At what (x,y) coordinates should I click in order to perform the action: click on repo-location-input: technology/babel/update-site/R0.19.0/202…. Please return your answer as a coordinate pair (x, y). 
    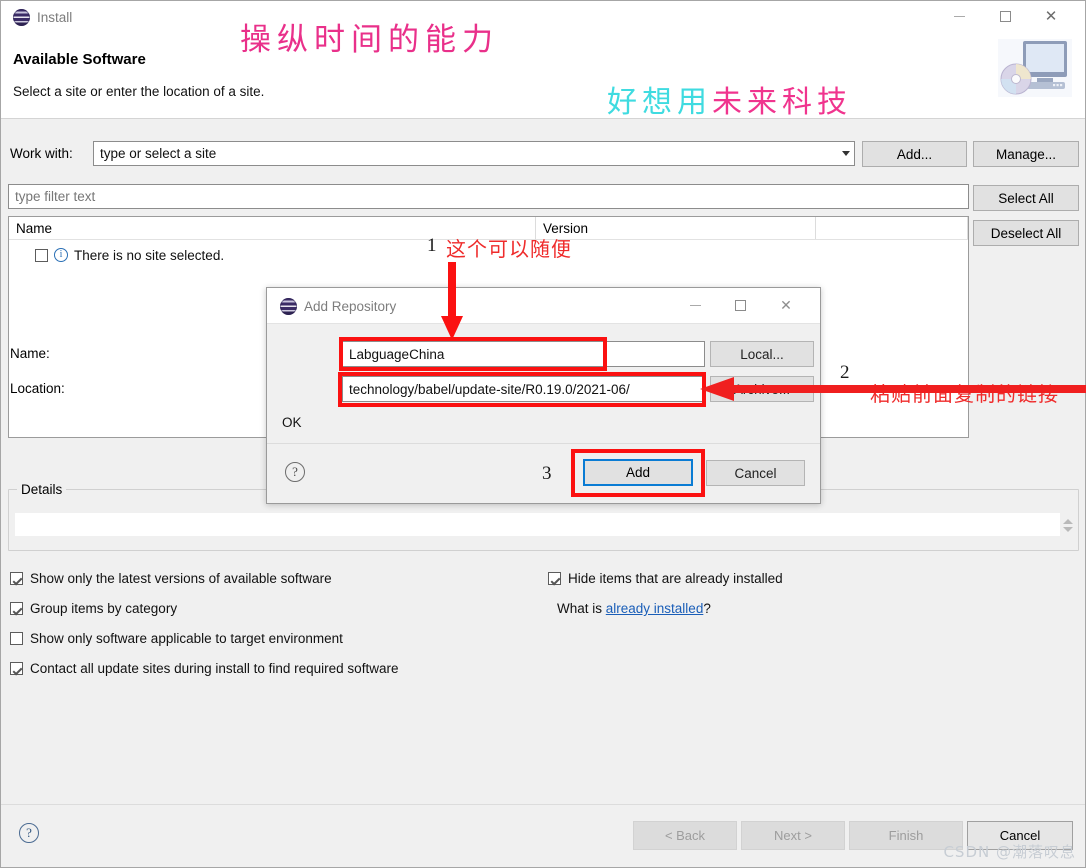
    Looking at the image, I should click on (523, 389).